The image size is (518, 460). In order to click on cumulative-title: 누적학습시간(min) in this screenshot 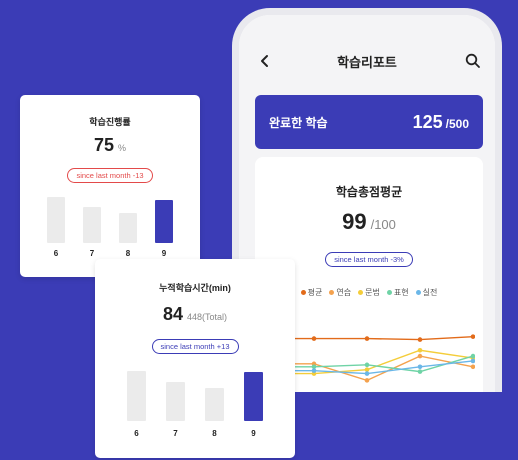, I will do `click(195, 288)`.